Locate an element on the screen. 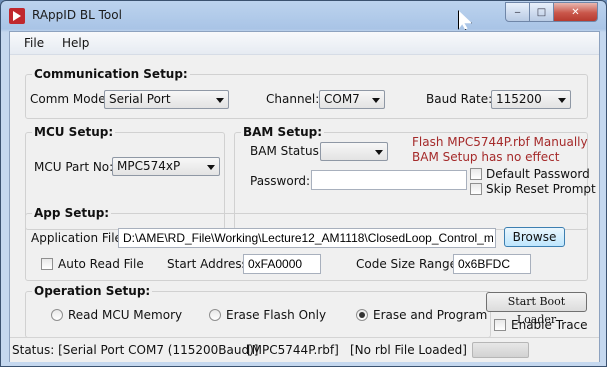 This screenshot has height=367, width=607. maximize-button: □ is located at coordinates (541, 12).